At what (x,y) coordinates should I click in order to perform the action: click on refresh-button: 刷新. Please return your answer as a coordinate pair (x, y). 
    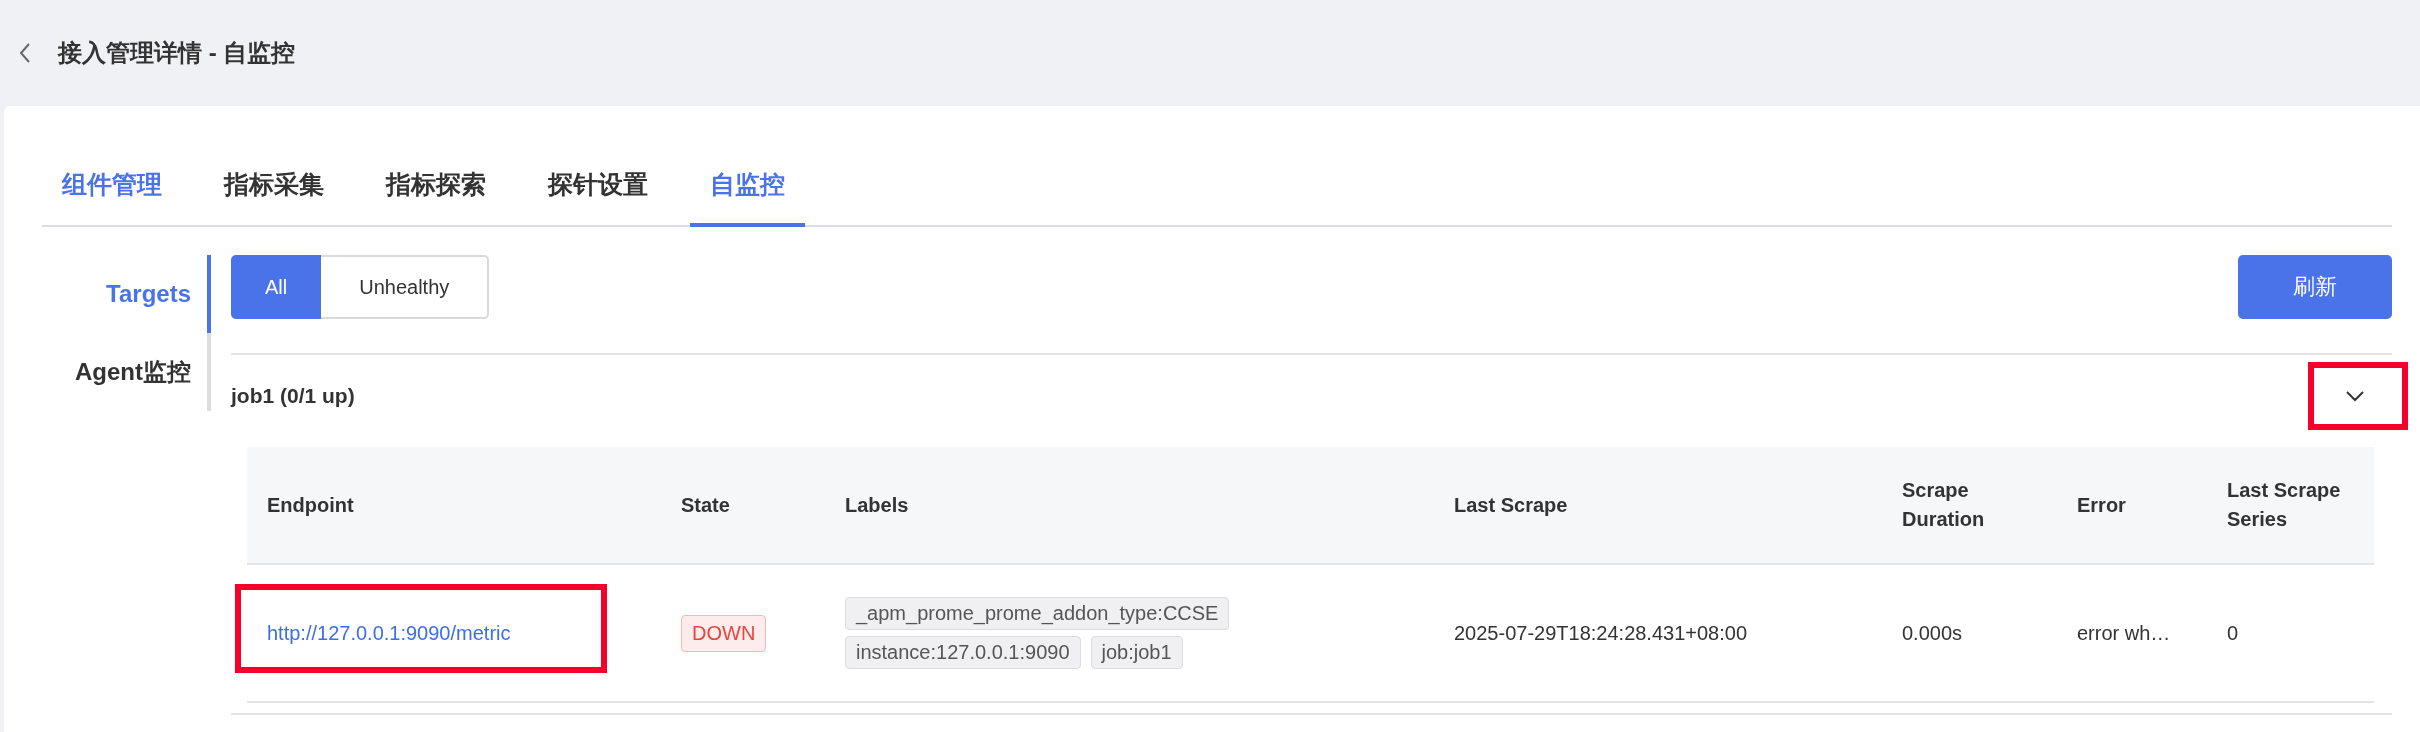
    Looking at the image, I should click on (2315, 287).